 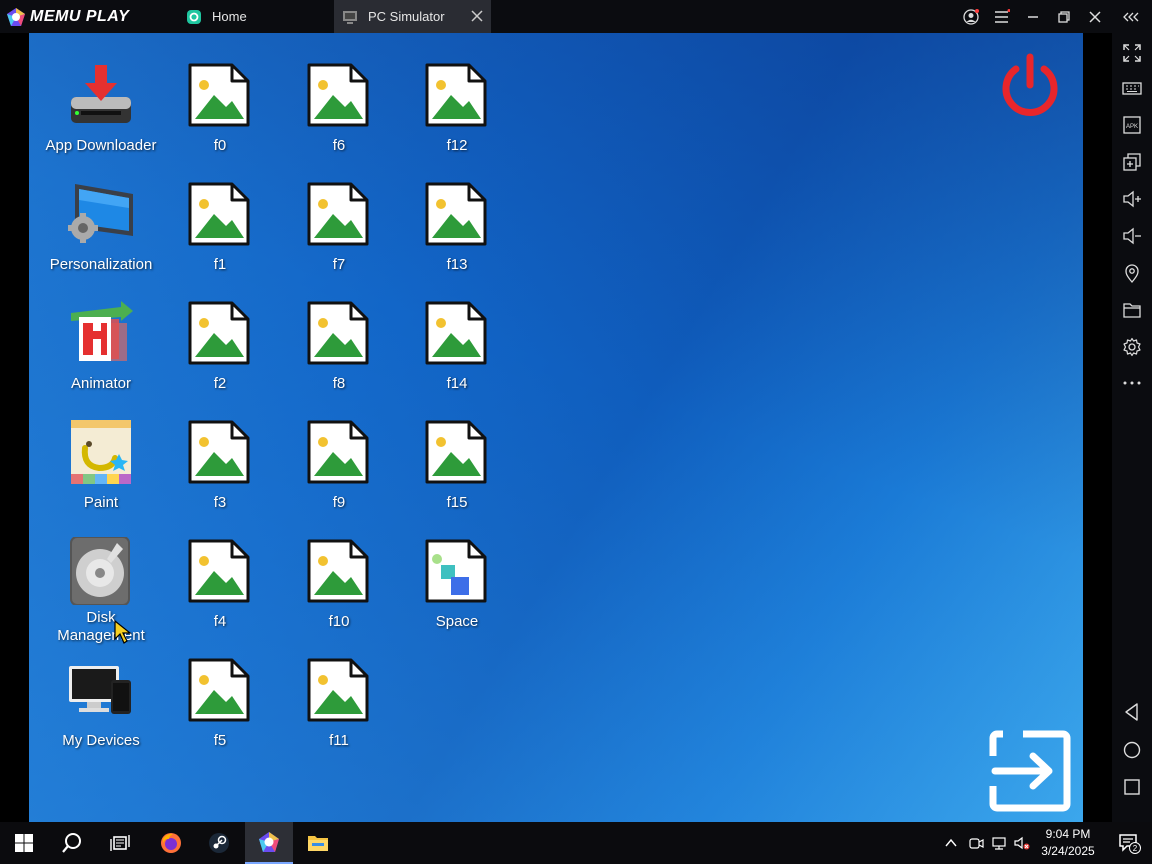 I want to click on file-shortcut-f2: f2, so click(x=220, y=346).